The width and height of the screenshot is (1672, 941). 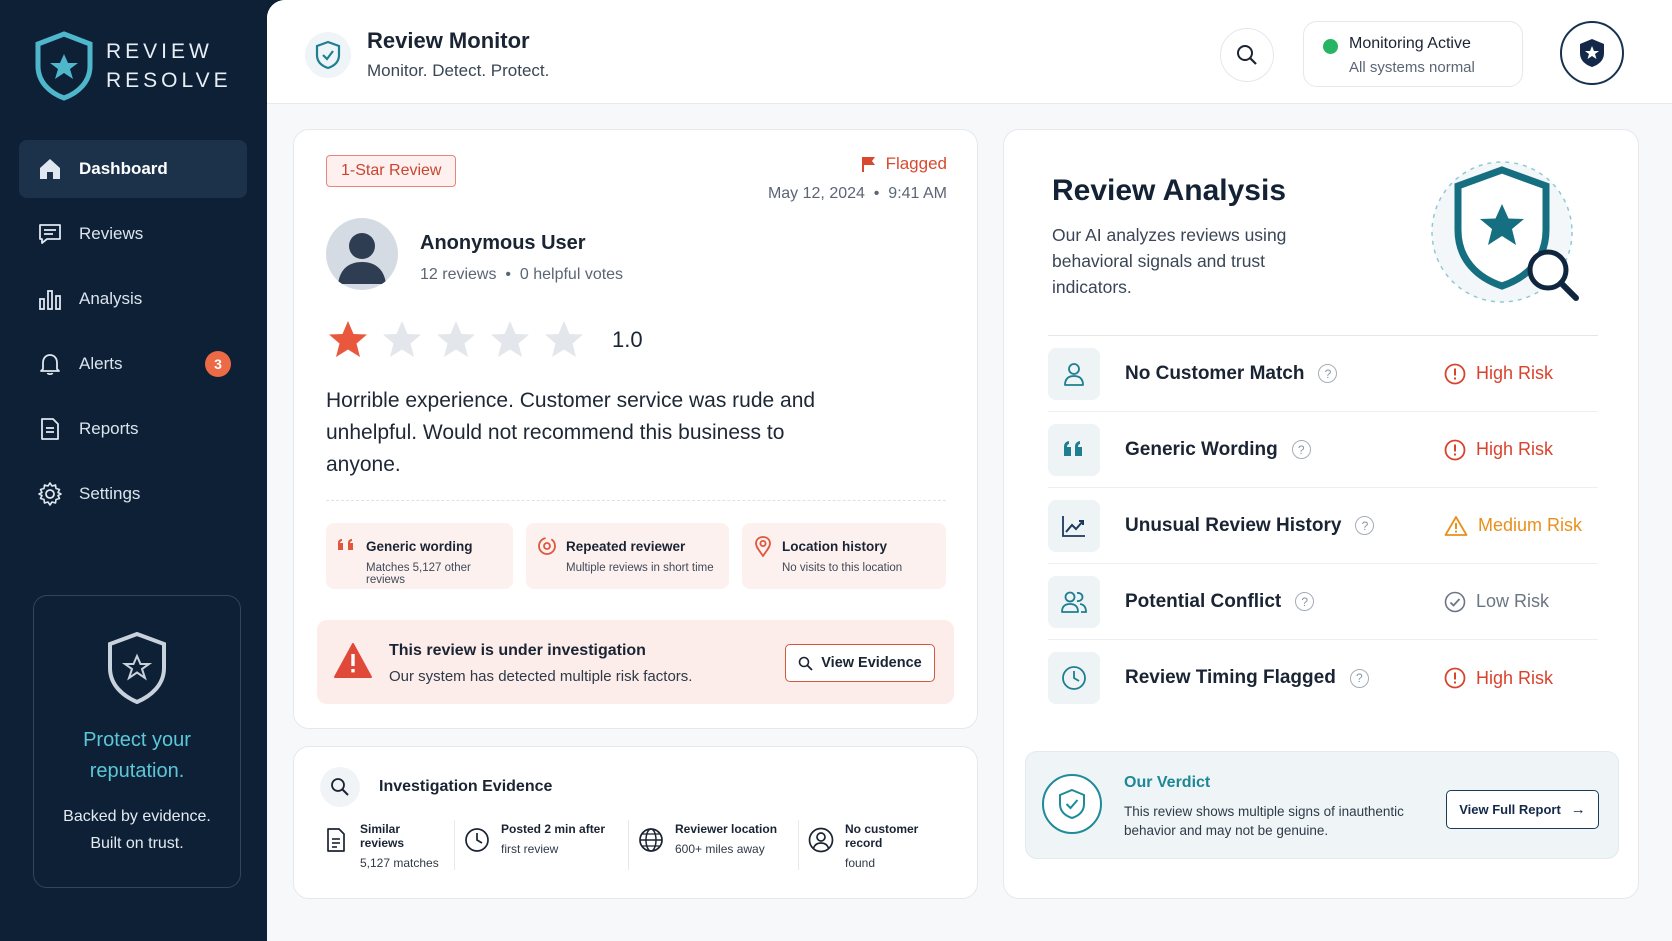 What do you see at coordinates (1323, 450) in the screenshot?
I see `risk-row-generic-wording: Generic Wording ? High Risk` at bounding box center [1323, 450].